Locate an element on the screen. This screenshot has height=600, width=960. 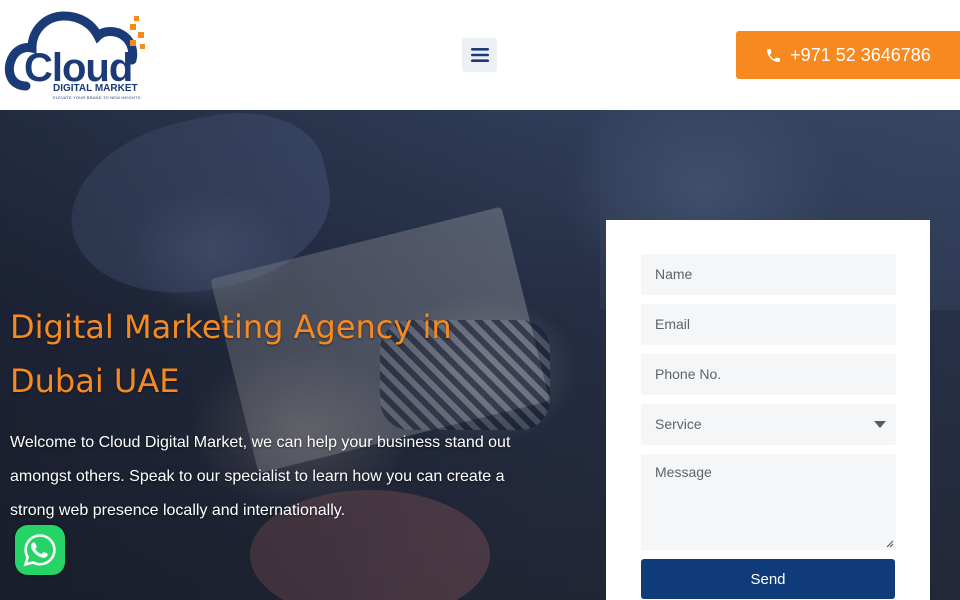
whatsapp-chat-button is located at coordinates (40, 550).